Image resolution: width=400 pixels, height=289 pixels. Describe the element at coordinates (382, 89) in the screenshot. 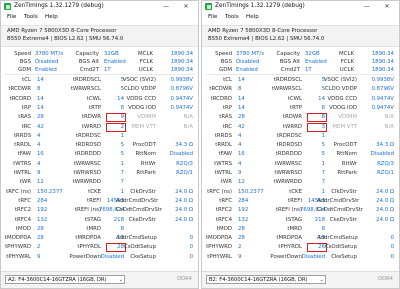

I see `timing-value: 0.8796V` at that location.